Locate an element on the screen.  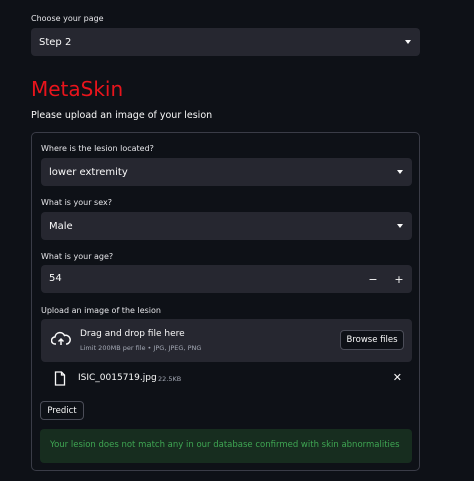
location-label: Where is the lesion located? is located at coordinates (97, 148).